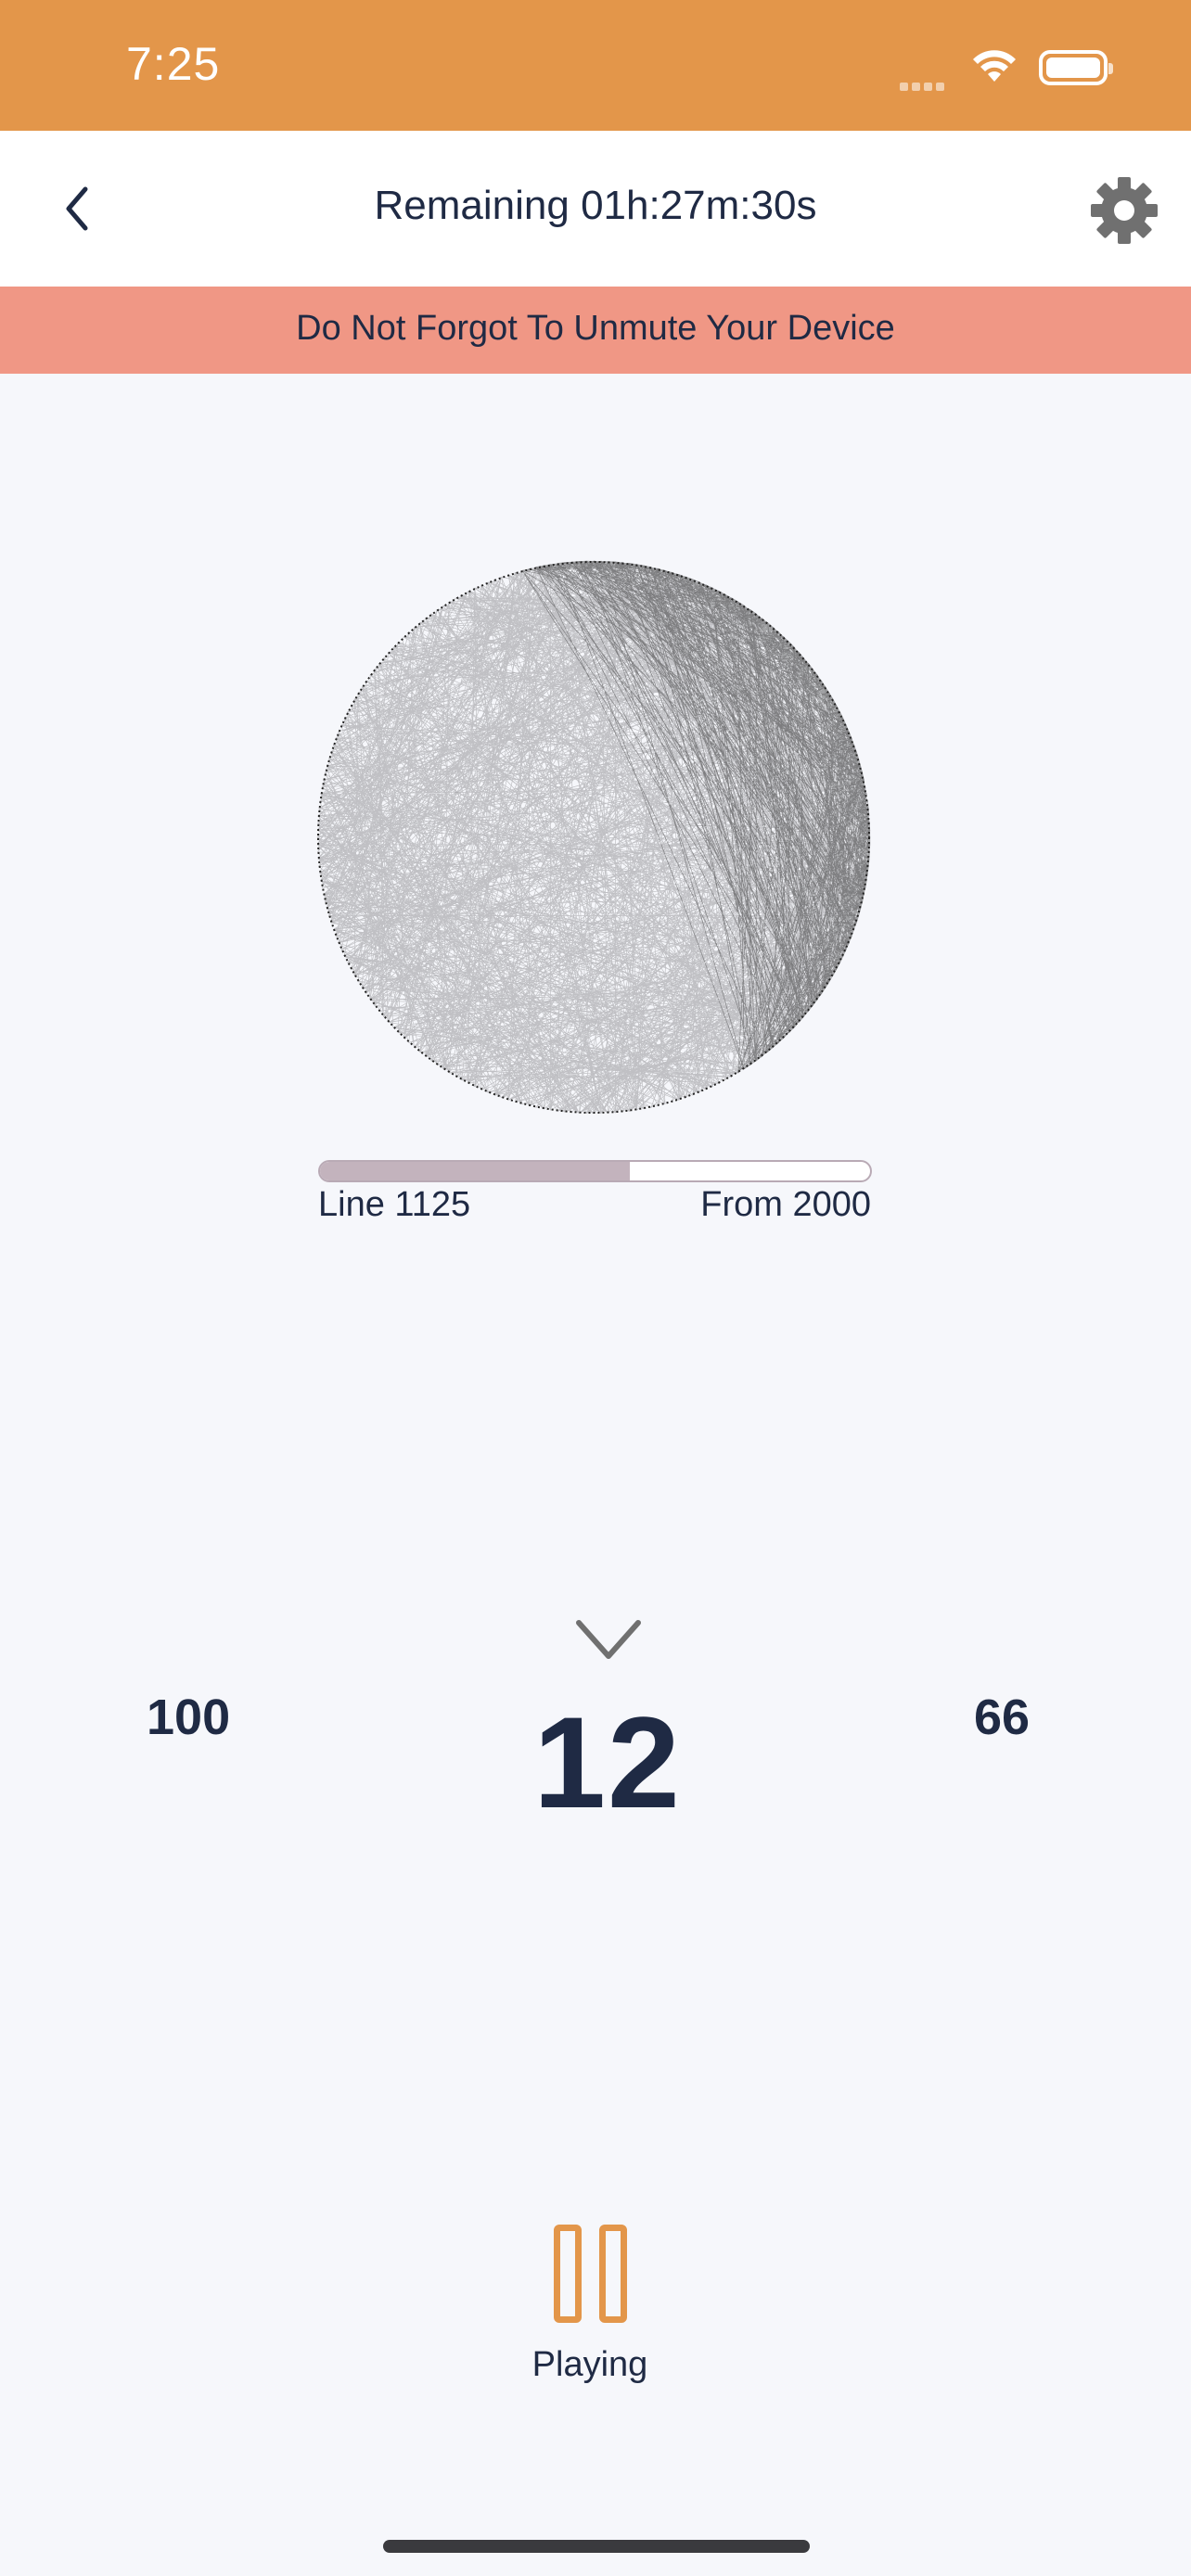  What do you see at coordinates (994, 67) in the screenshot?
I see `wifi-icon` at bounding box center [994, 67].